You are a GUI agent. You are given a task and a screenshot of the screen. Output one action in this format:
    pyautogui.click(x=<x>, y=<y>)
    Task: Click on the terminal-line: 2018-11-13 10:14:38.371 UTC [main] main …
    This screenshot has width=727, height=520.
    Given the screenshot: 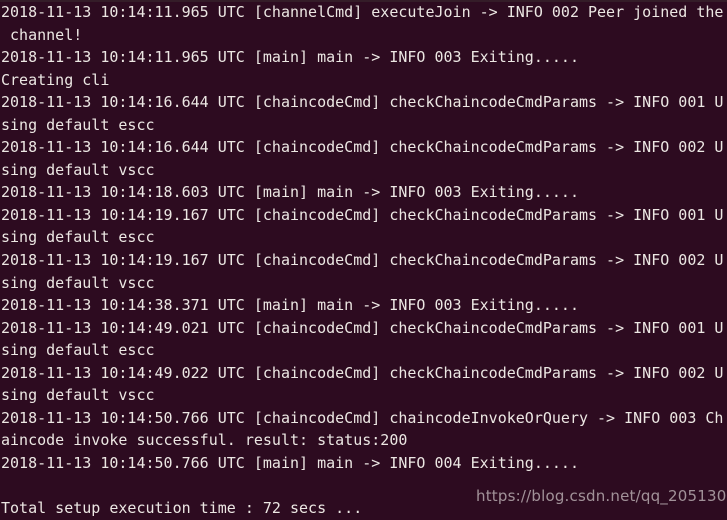 What is the action you would take?
    pyautogui.click(x=290, y=305)
    